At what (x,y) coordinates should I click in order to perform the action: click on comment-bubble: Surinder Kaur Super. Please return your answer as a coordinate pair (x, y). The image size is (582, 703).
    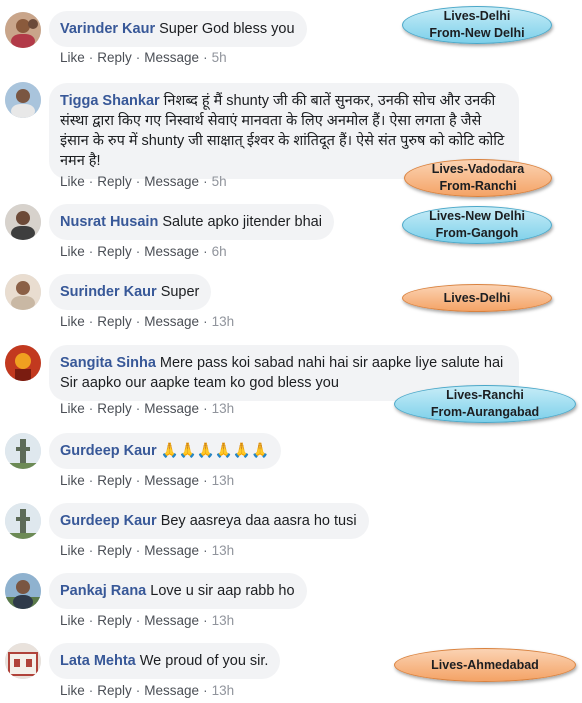
    Looking at the image, I should click on (130, 292).